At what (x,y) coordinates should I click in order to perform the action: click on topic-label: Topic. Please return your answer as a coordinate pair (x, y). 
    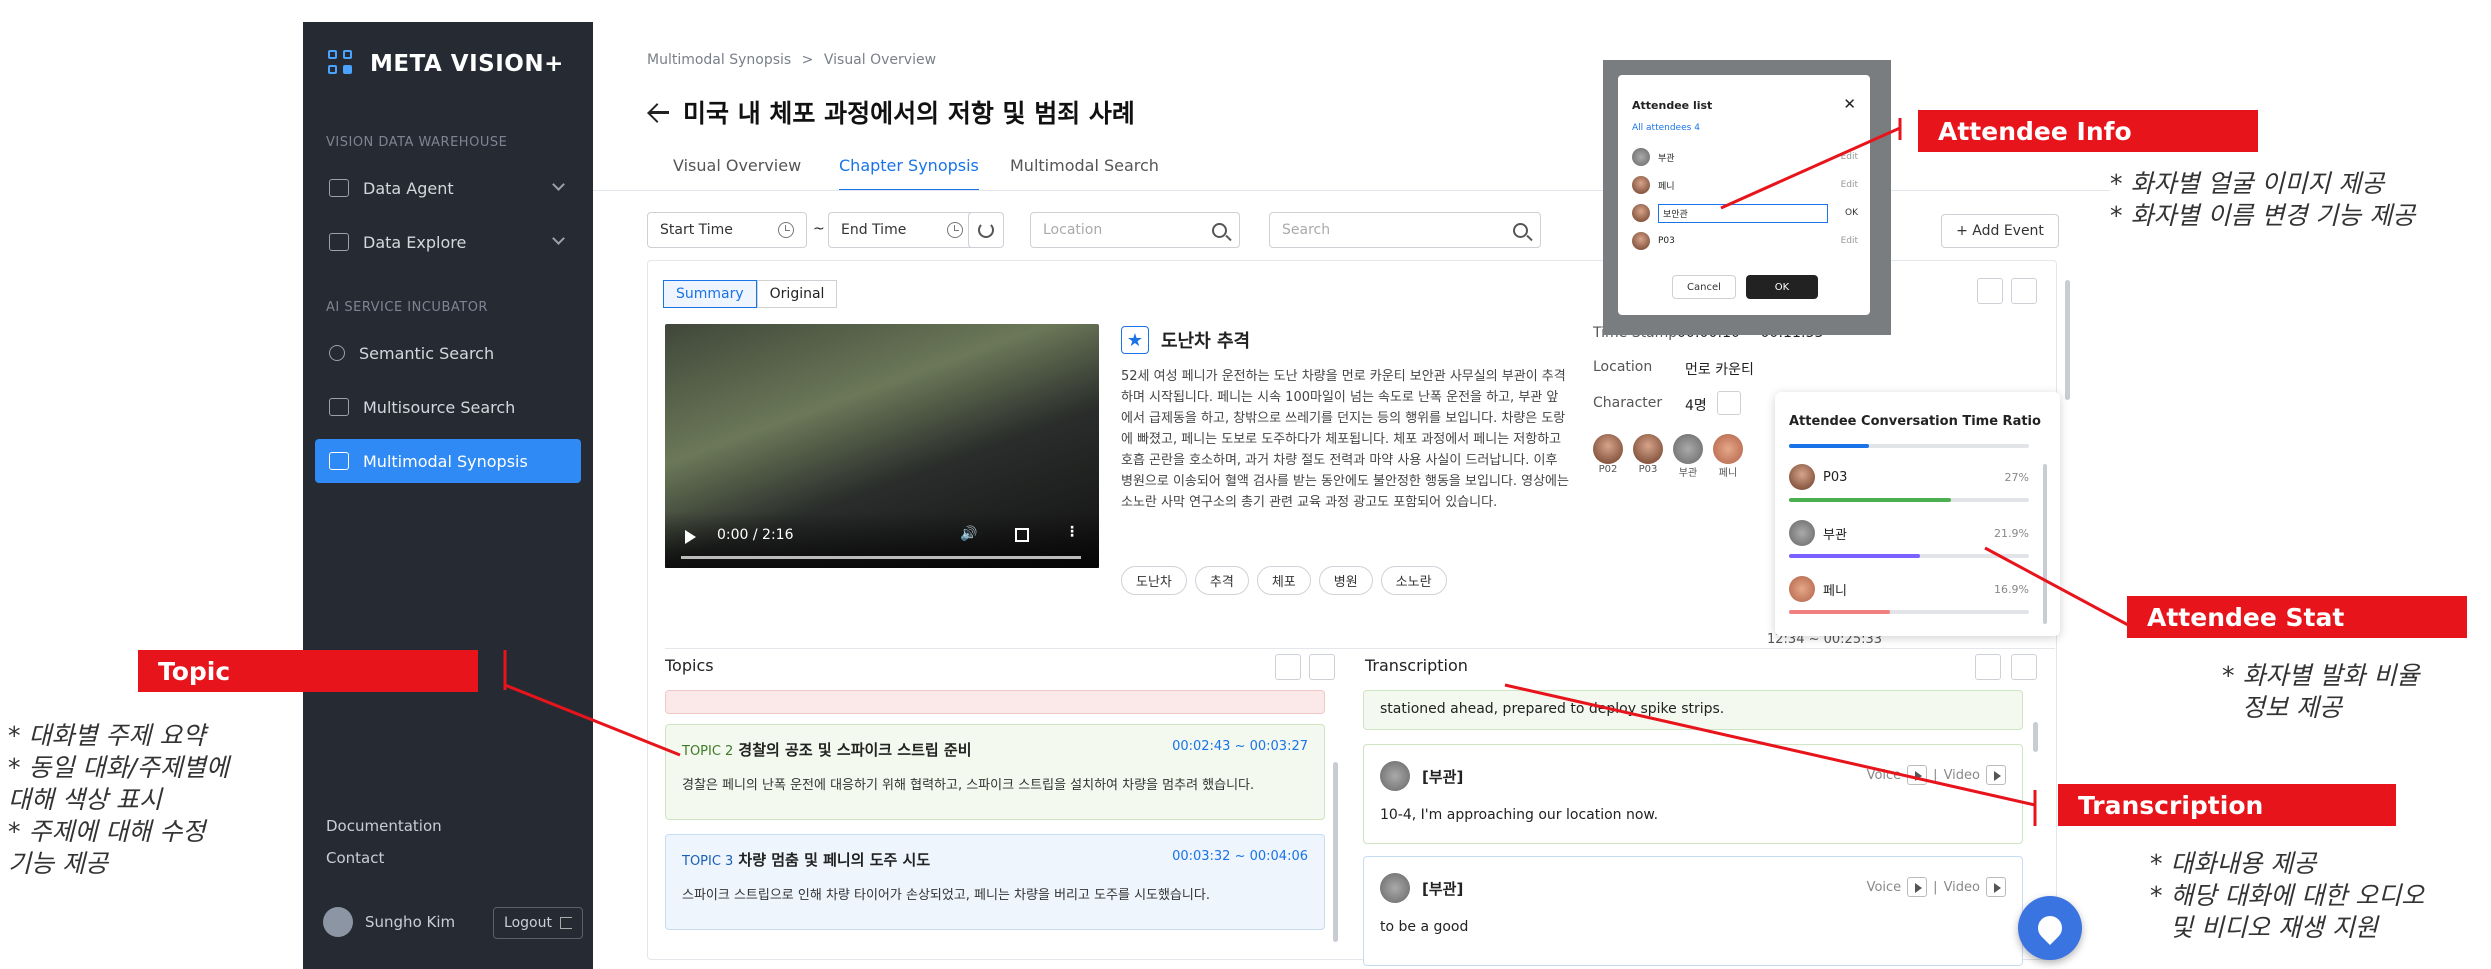
    Looking at the image, I should click on (308, 671).